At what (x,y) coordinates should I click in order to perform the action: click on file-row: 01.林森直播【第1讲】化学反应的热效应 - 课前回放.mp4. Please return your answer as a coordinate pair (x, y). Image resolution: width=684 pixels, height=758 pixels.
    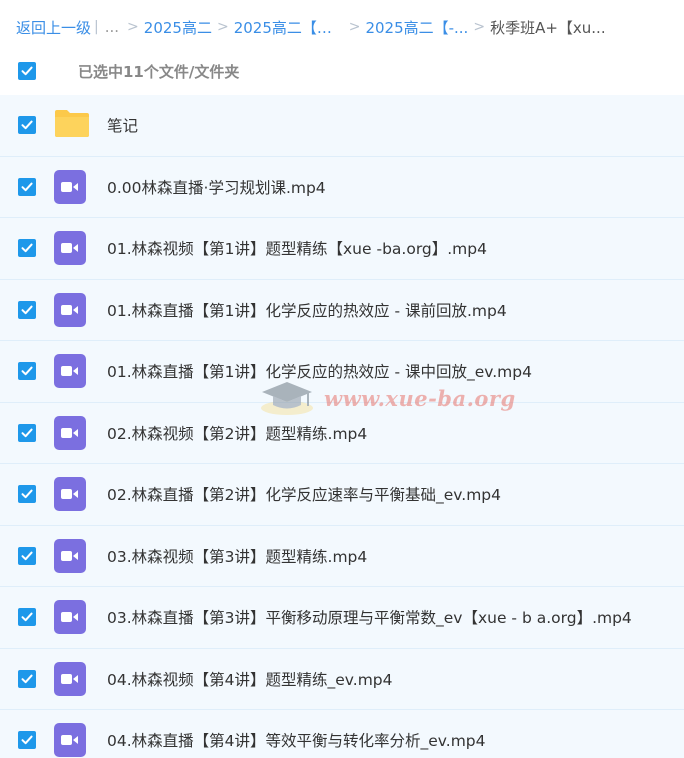
    Looking at the image, I should click on (342, 310).